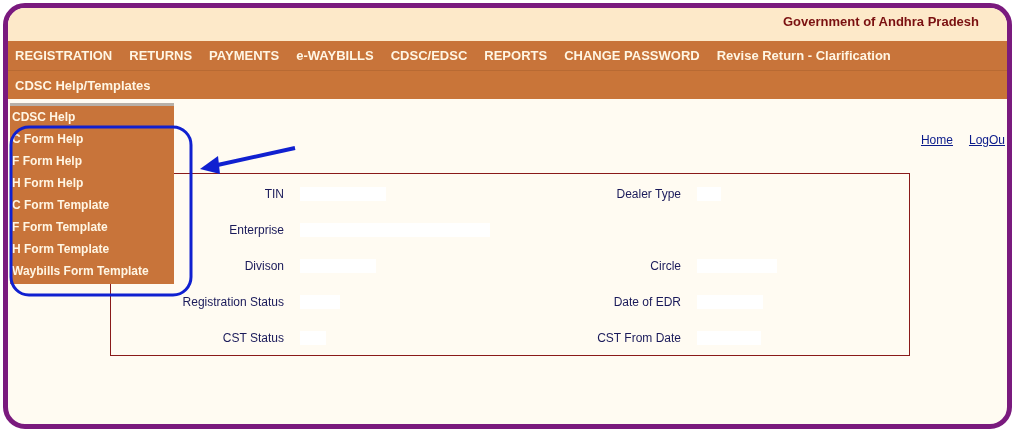 The image size is (1015, 432). Describe the element at coordinates (64, 55) in the screenshot. I see `menu-item: REGISTRATION` at that location.